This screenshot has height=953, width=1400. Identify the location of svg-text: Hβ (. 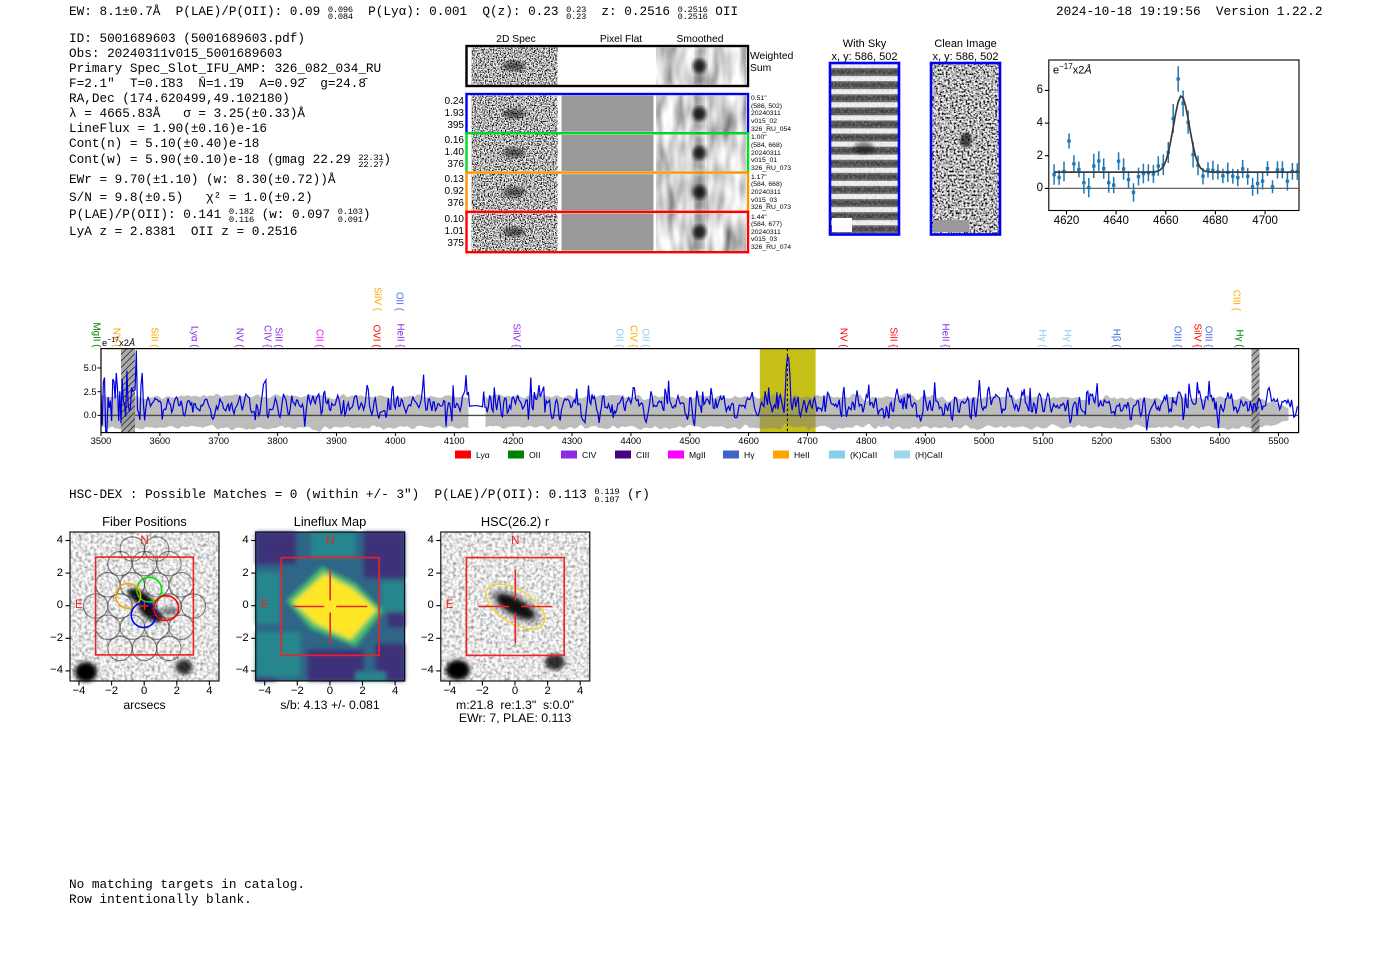
(1116, 338).